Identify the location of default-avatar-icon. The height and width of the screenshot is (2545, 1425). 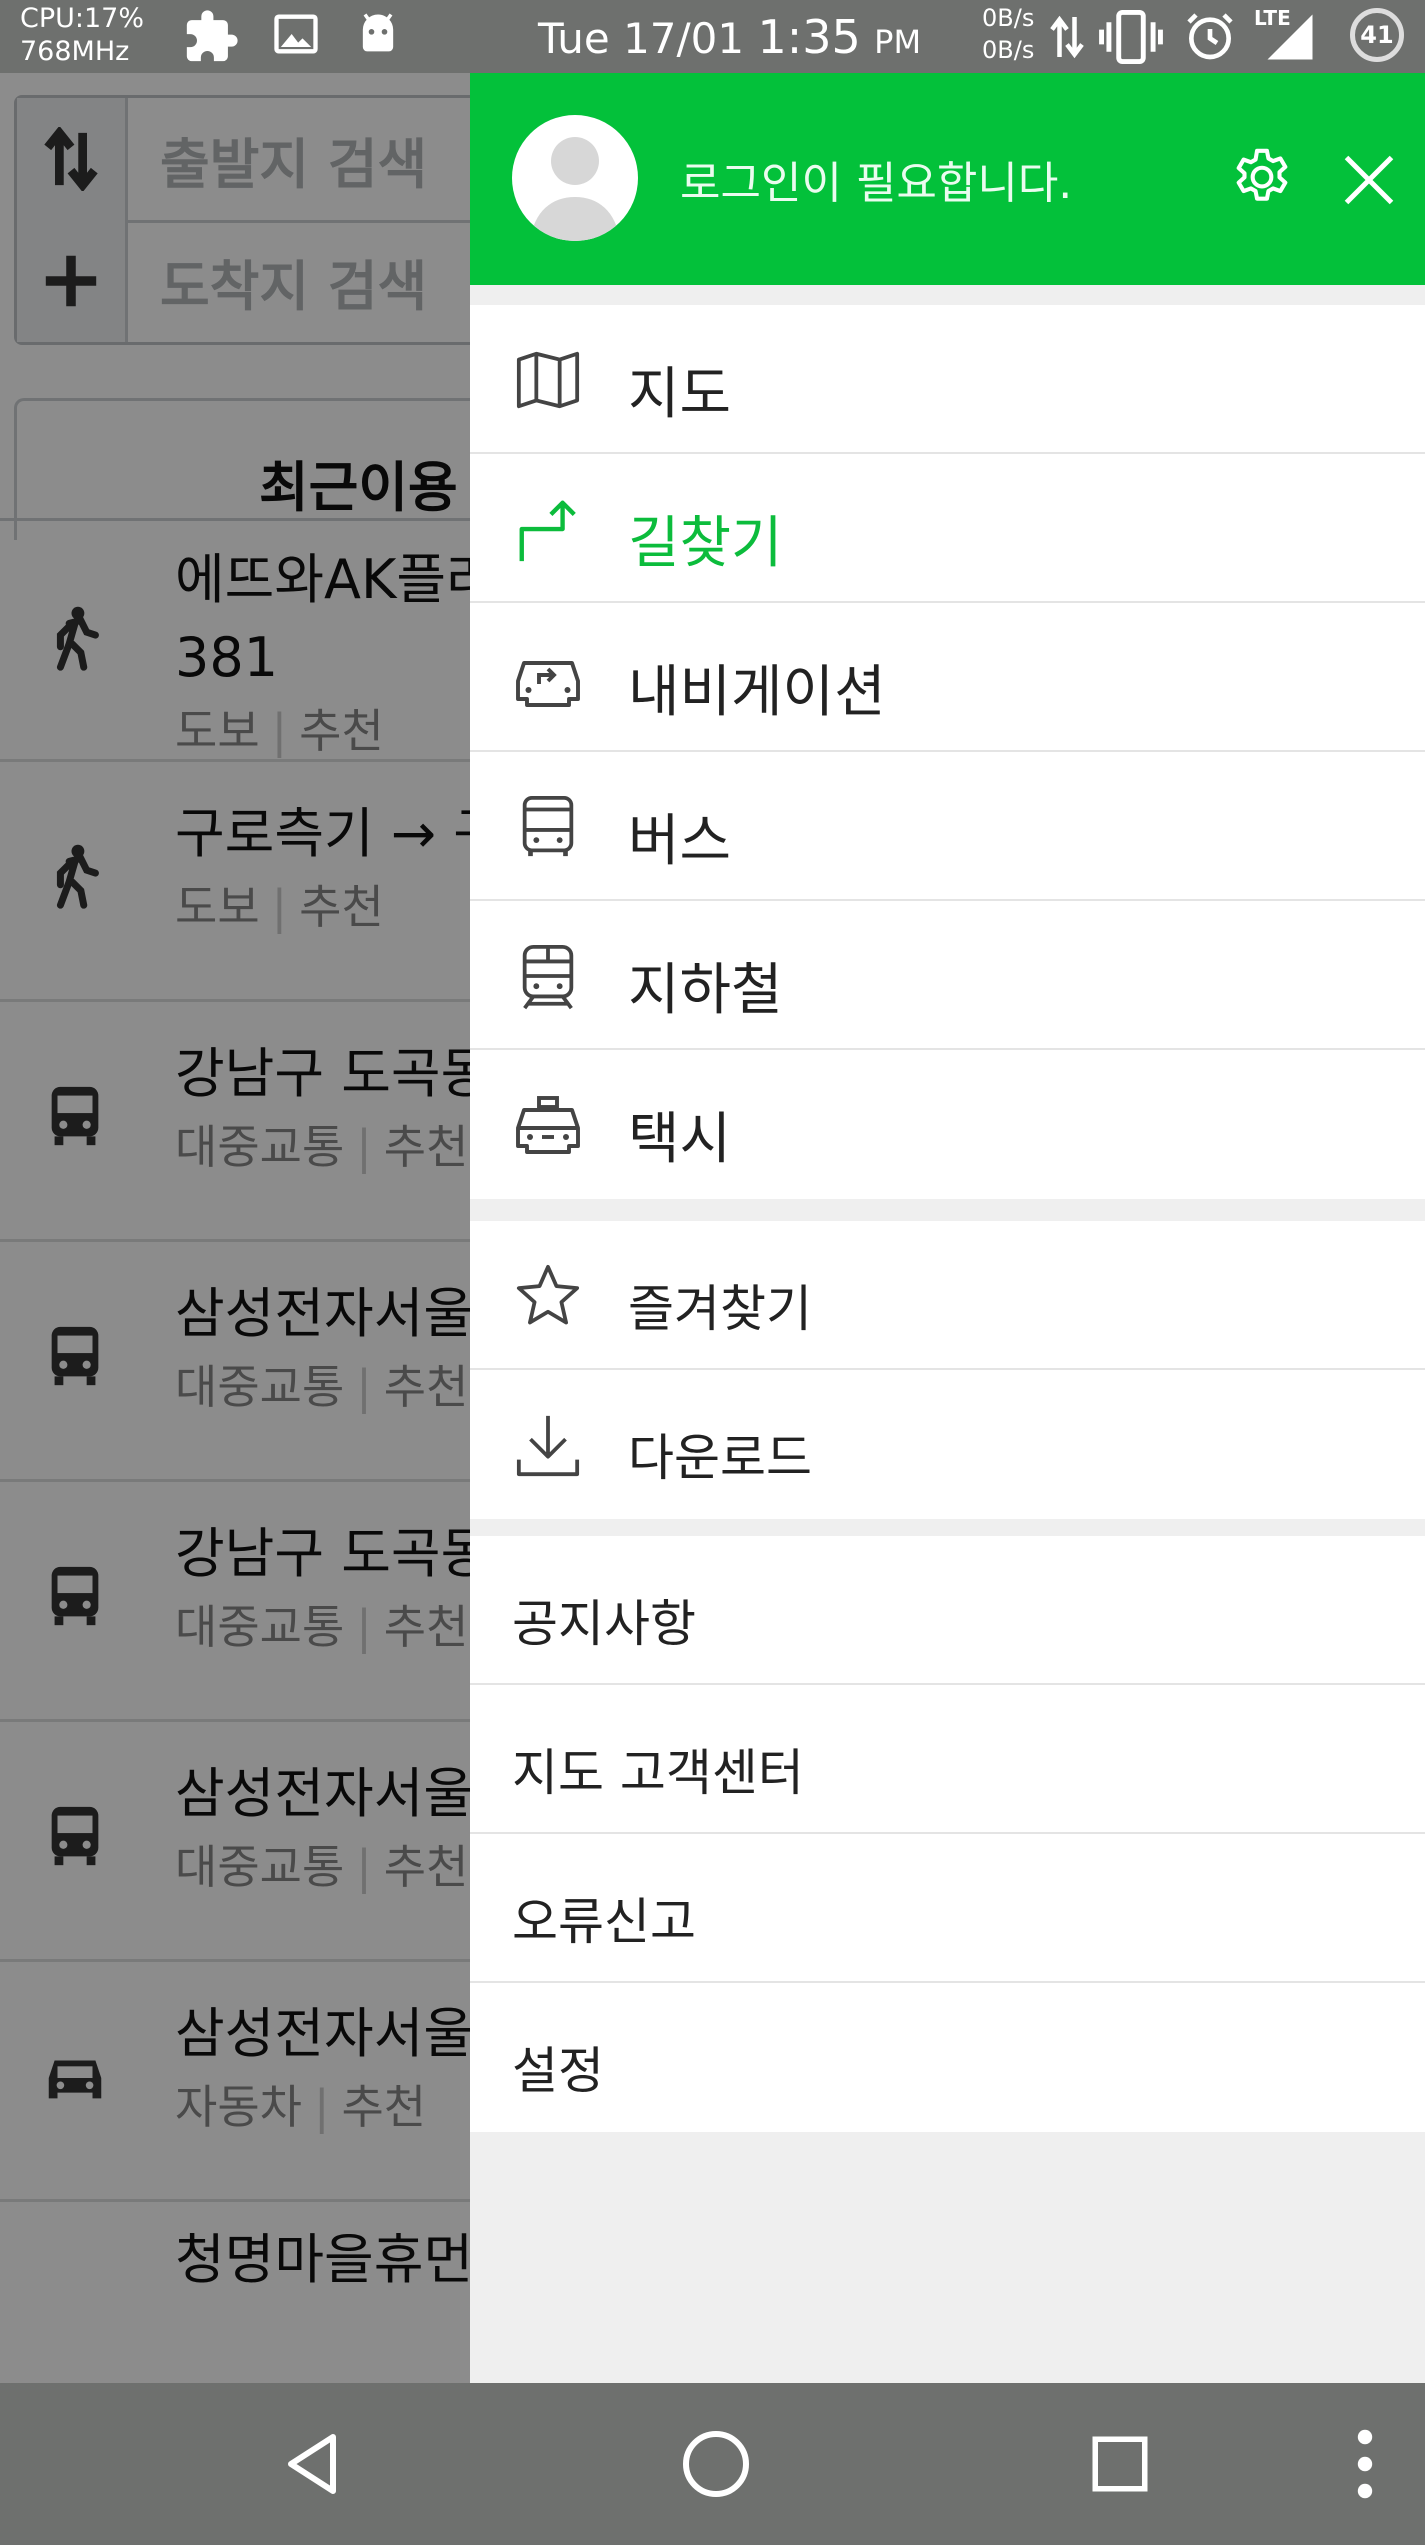
(575, 189).